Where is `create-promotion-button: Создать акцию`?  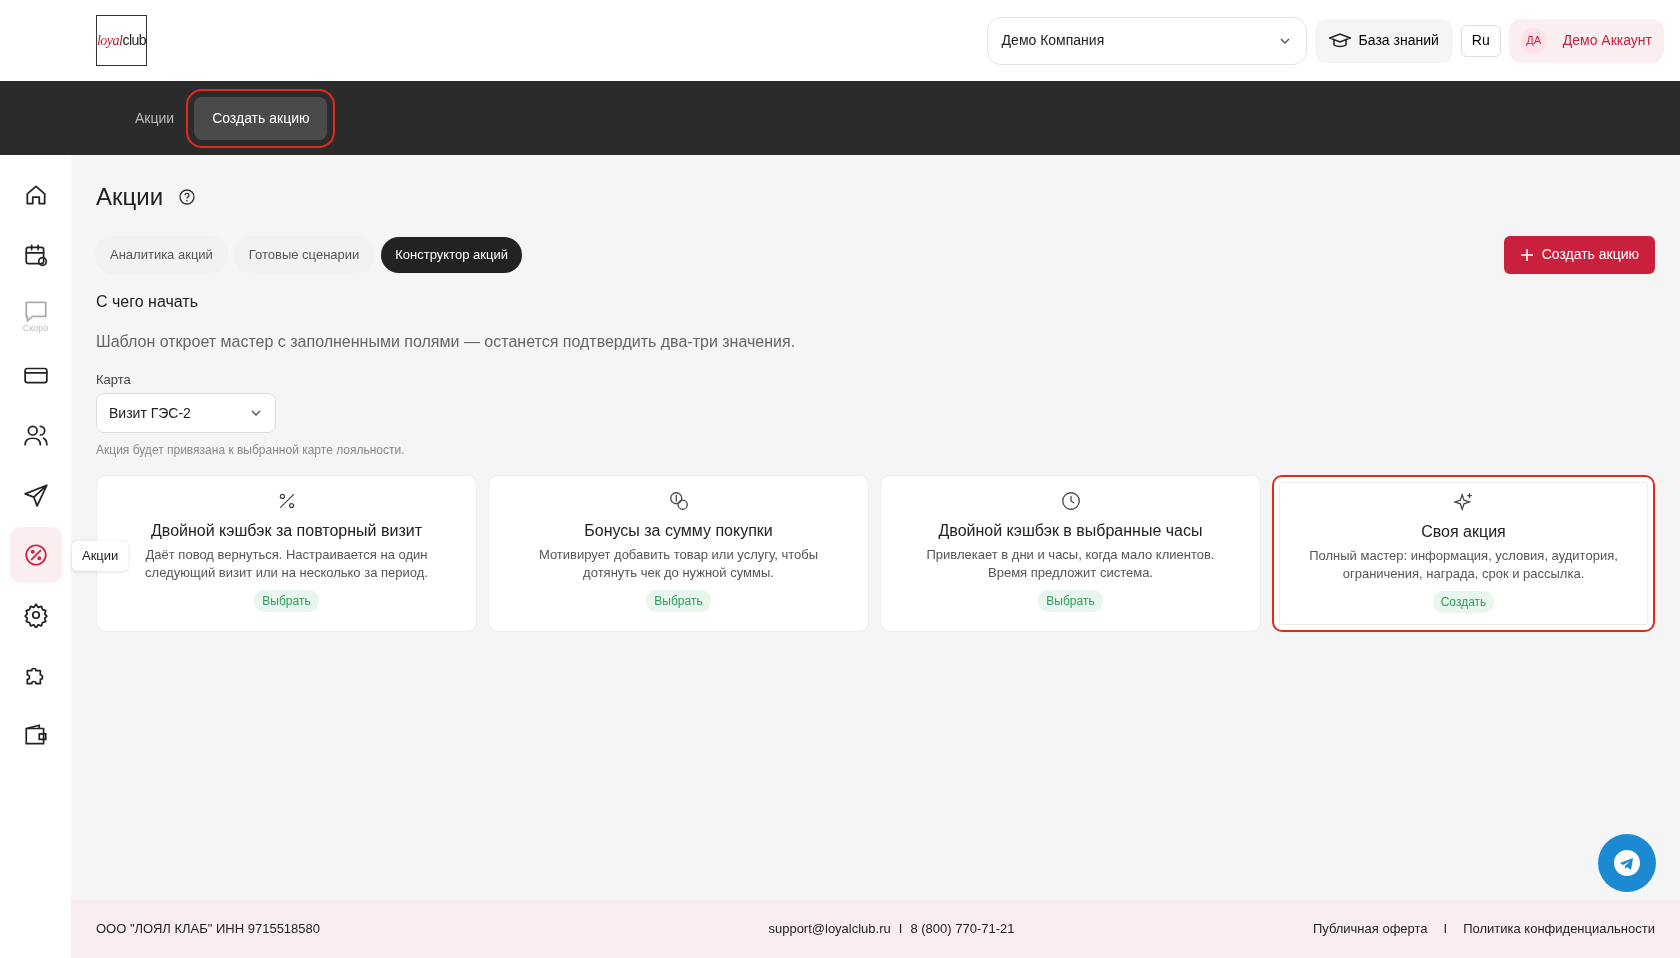
create-promotion-button: Создать акцию is located at coordinates (1579, 254).